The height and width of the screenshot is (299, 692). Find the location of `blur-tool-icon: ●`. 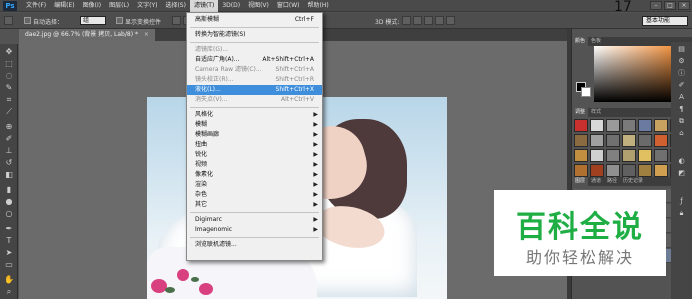

blur-tool-icon: ● is located at coordinates (9, 201).